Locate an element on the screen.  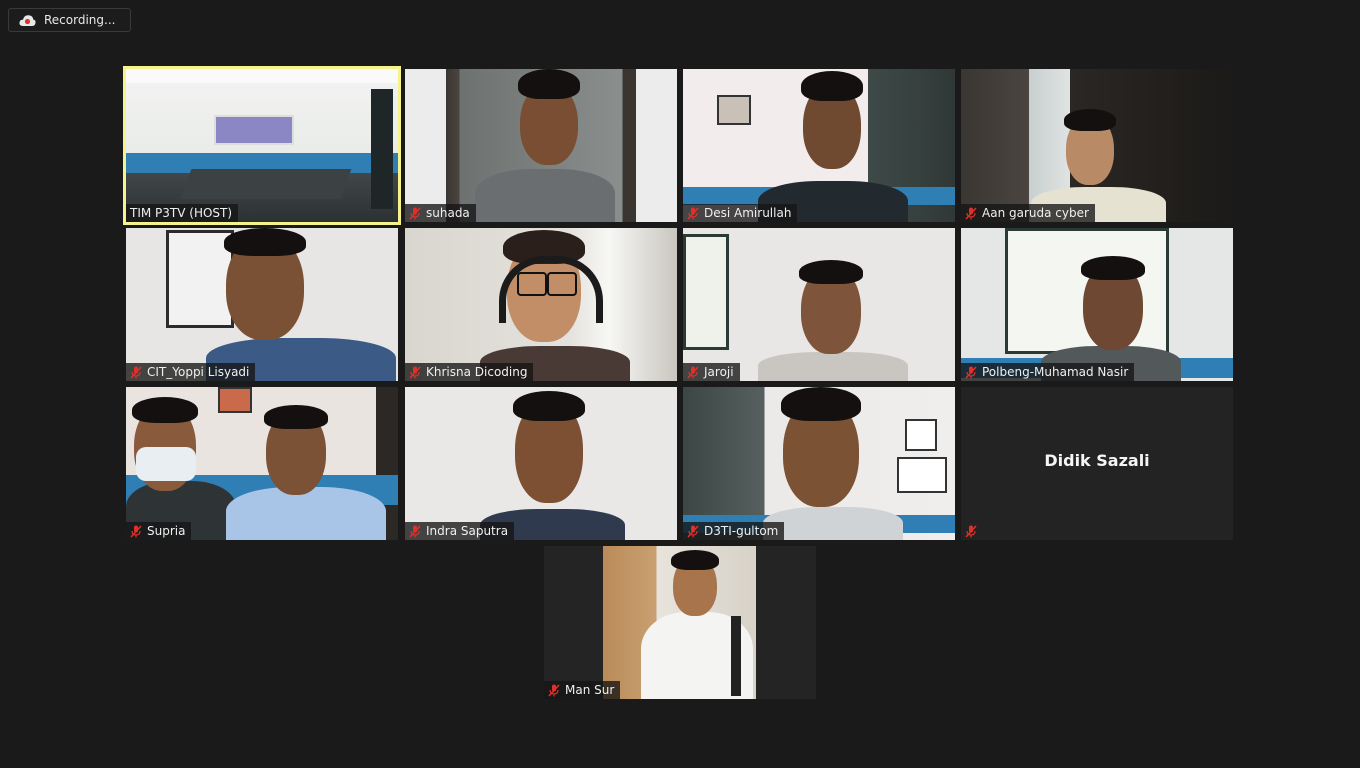
participant-name-tag: Desi Amirullah is located at coordinates (740, 213).